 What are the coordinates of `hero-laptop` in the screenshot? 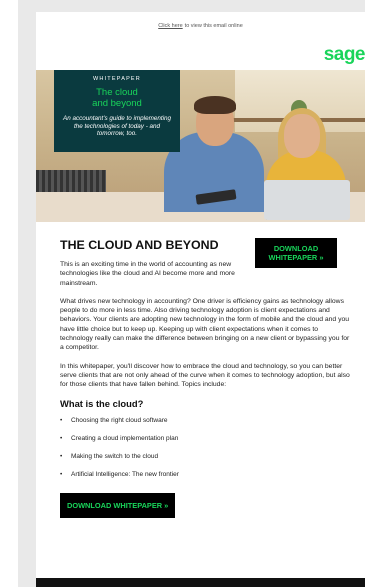 It's located at (307, 200).